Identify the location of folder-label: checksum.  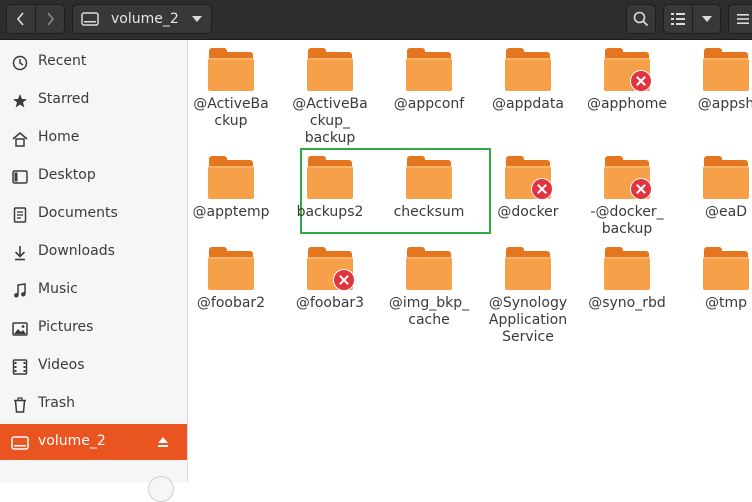
(429, 212).